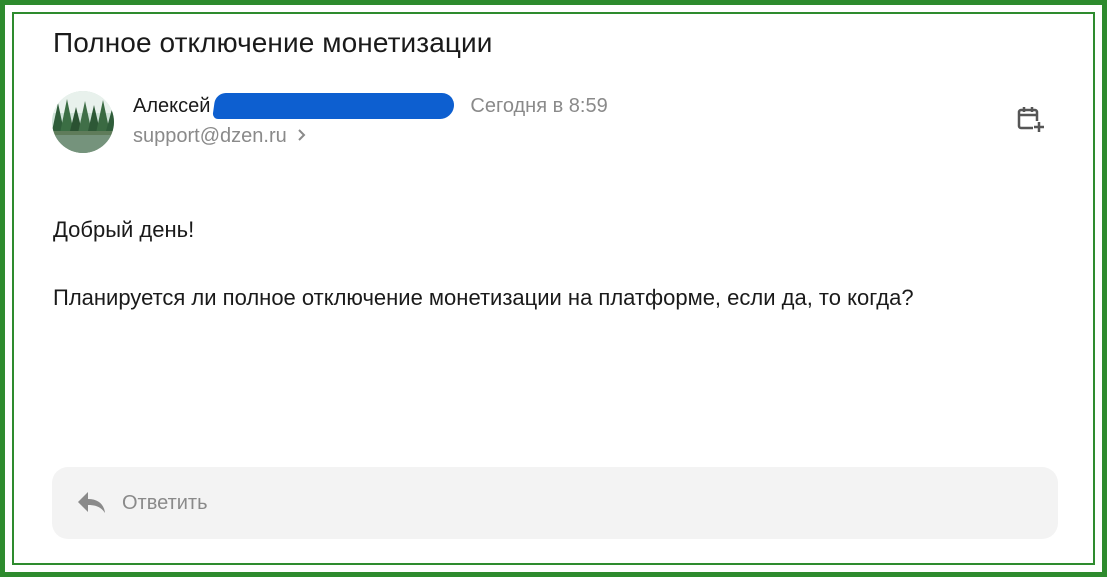  I want to click on chevron-right-icon, so click(302, 136).